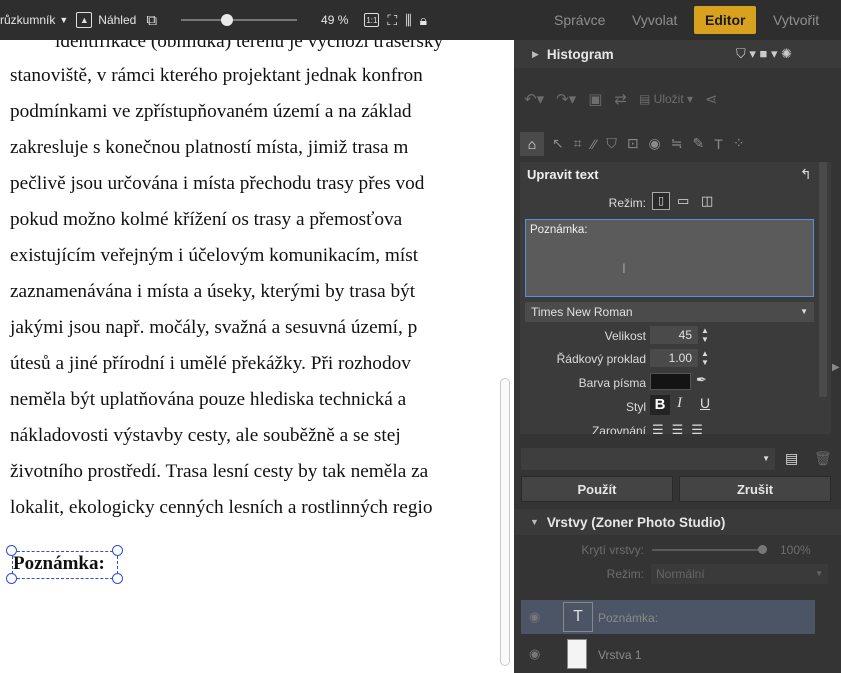 This screenshot has width=841, height=673. What do you see at coordinates (505, 522) in the screenshot?
I see `document-scrollbar` at bounding box center [505, 522].